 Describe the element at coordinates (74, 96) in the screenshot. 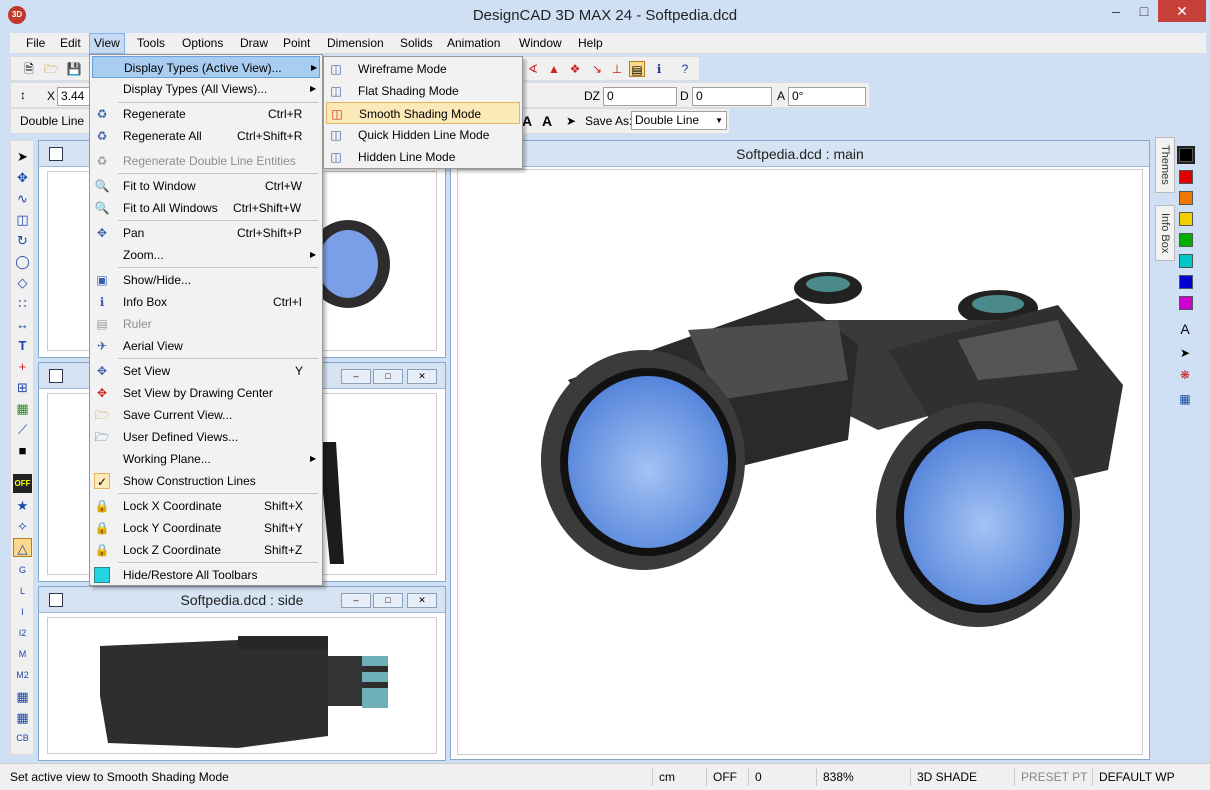

I see `x-coordinate-field: 3.44` at that location.